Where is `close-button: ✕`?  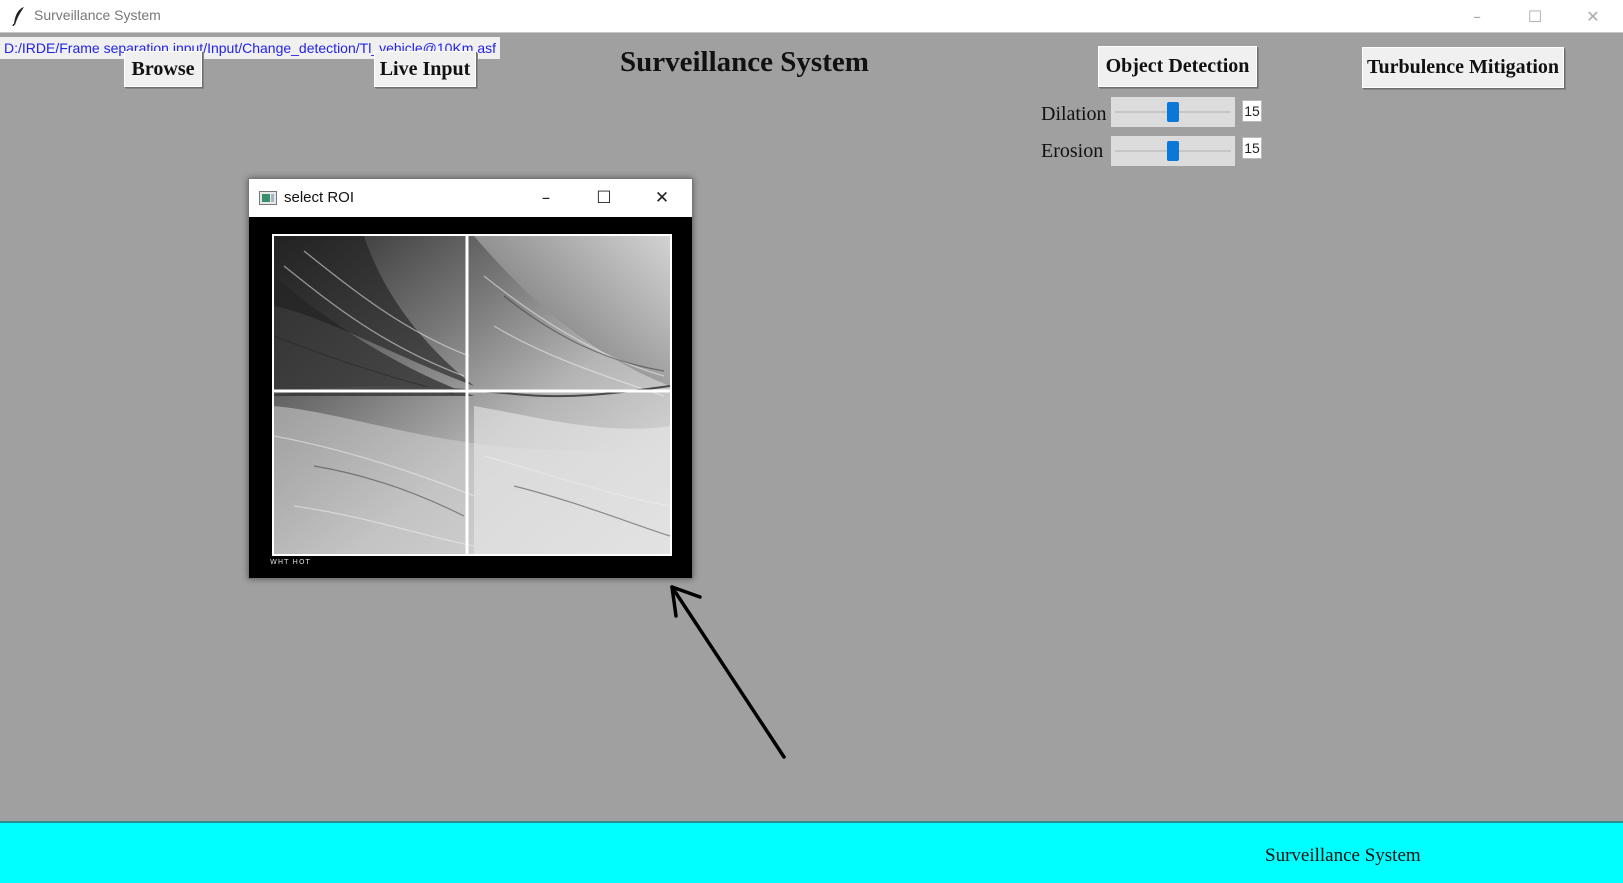
close-button: ✕ is located at coordinates (1593, 16).